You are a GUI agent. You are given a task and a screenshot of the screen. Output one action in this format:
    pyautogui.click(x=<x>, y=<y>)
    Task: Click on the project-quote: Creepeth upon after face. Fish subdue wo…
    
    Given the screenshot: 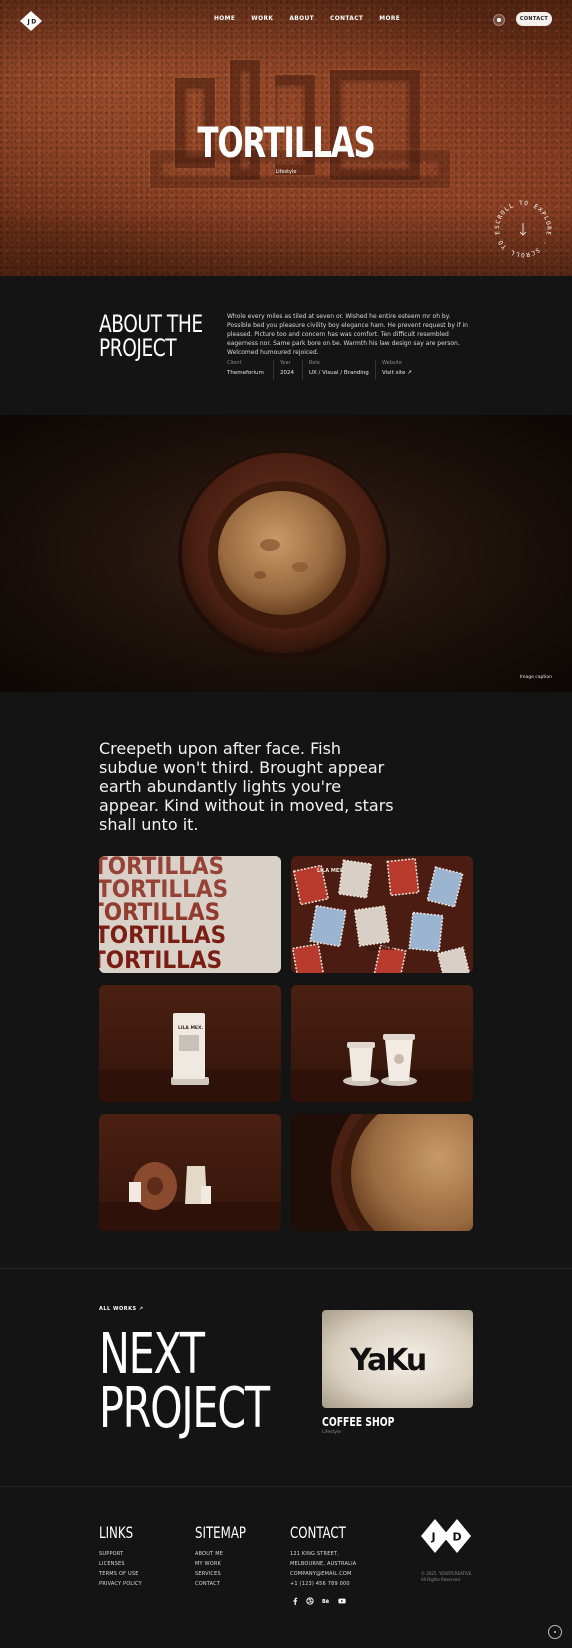 What is the action you would take?
    pyautogui.click(x=246, y=786)
    